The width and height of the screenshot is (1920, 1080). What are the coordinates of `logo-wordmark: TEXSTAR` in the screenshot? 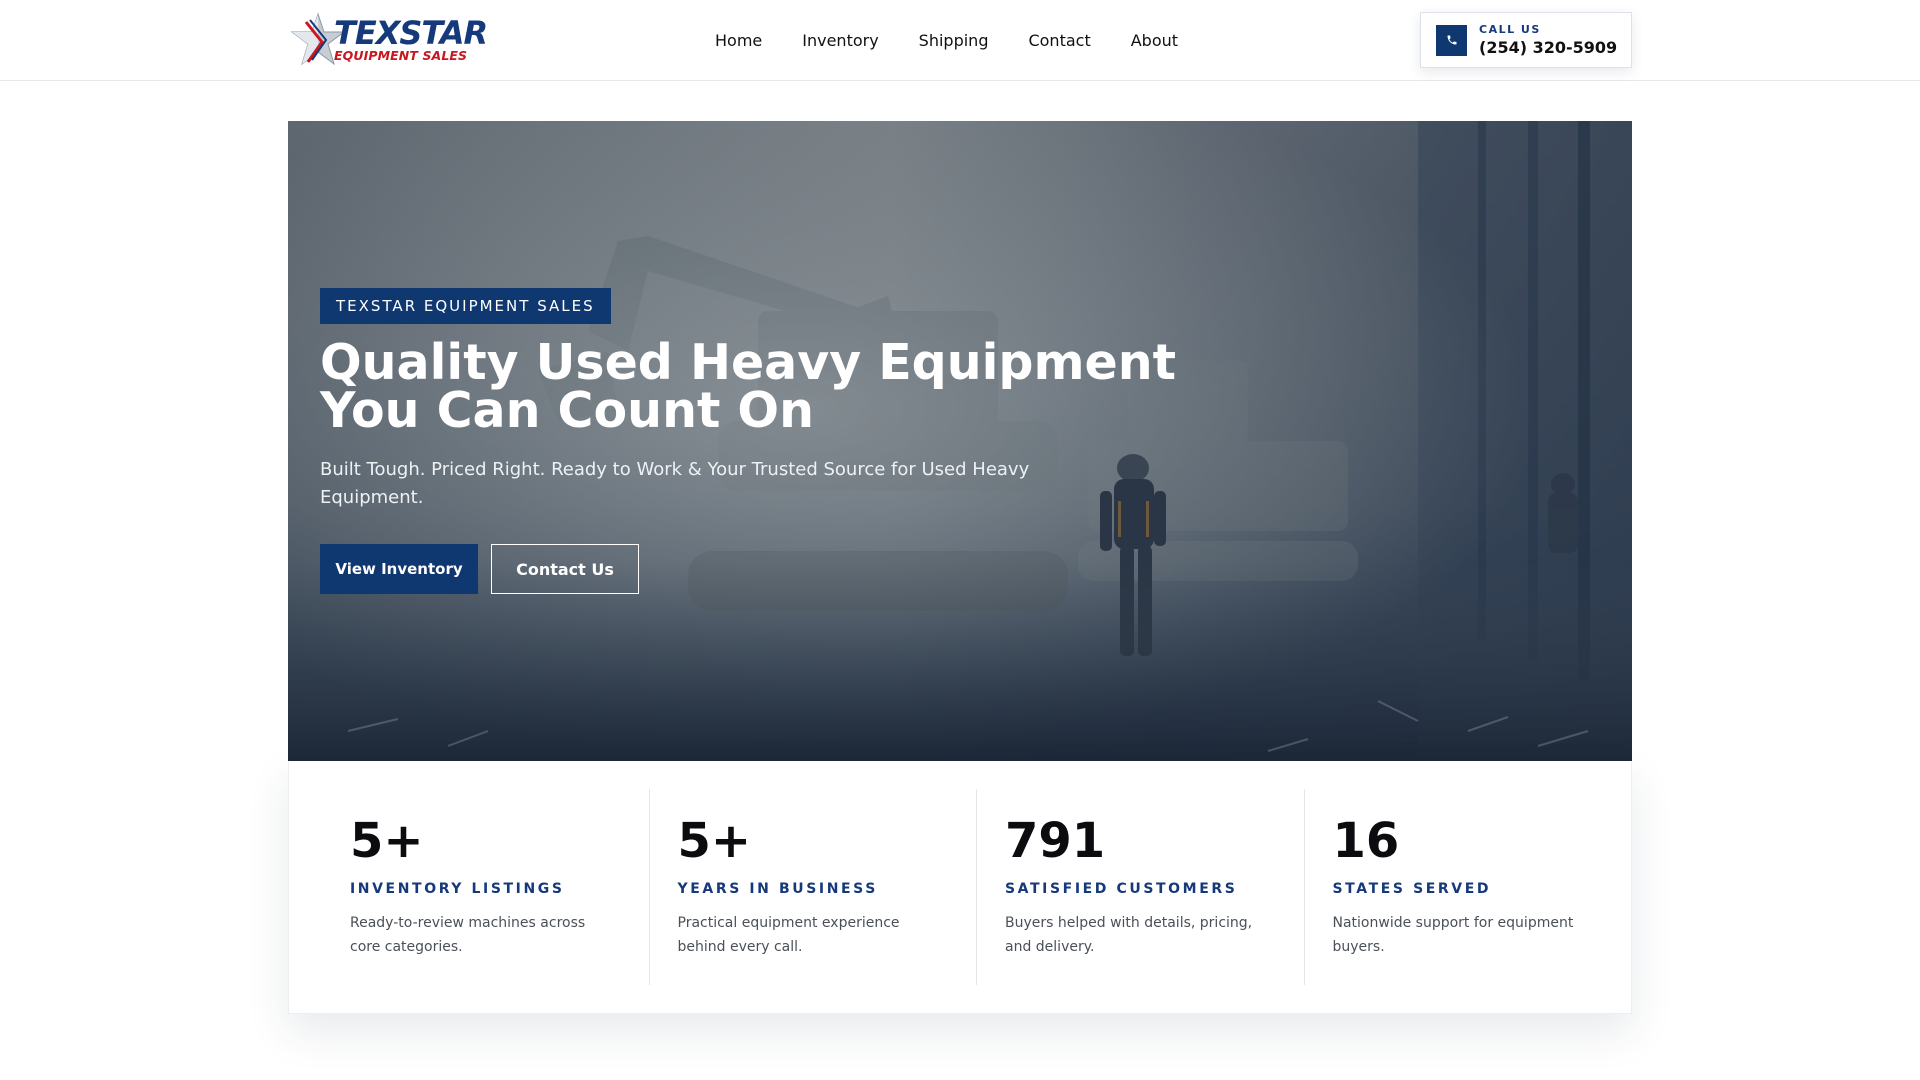 It's located at (411, 33).